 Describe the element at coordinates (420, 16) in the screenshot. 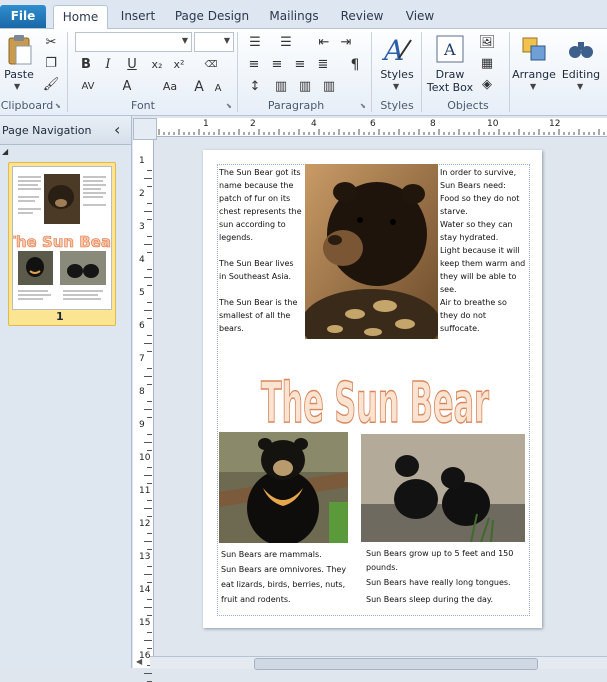

I see `tab-view: View` at that location.